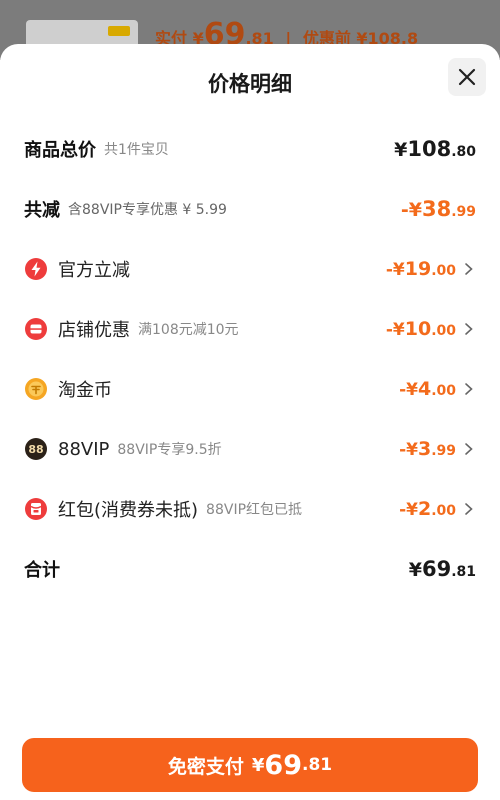 This screenshot has width=500, height=800. Describe the element at coordinates (136, 150) in the screenshot. I see `goods-total-count: 共1件宝贝` at that location.